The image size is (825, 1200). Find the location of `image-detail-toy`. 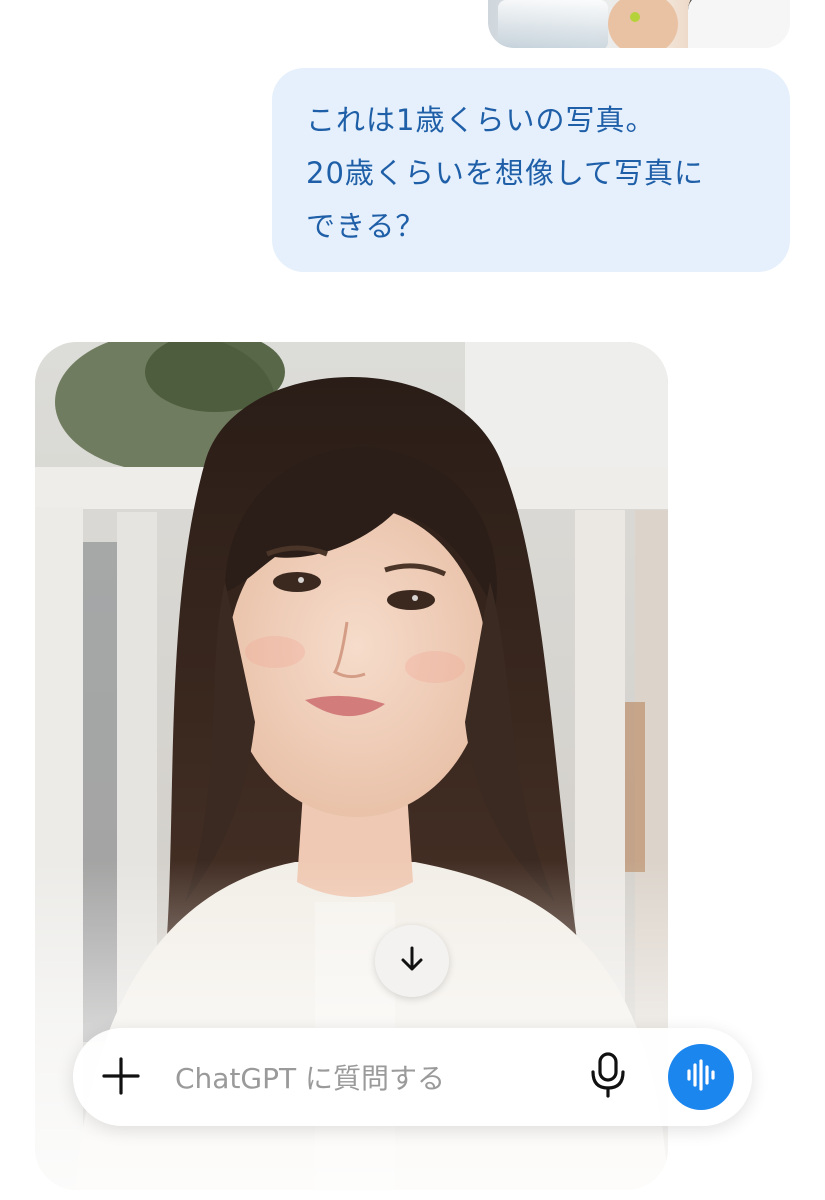

image-detail-toy is located at coordinates (635, 17).